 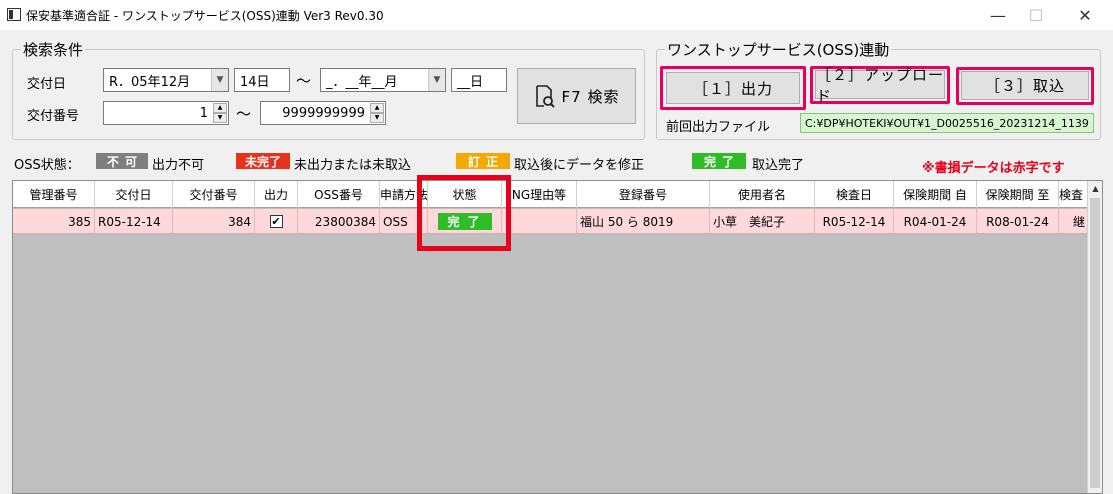 What do you see at coordinates (935, 221) in the screenshot?
I see `cell-ins-from: R04-01-24` at bounding box center [935, 221].